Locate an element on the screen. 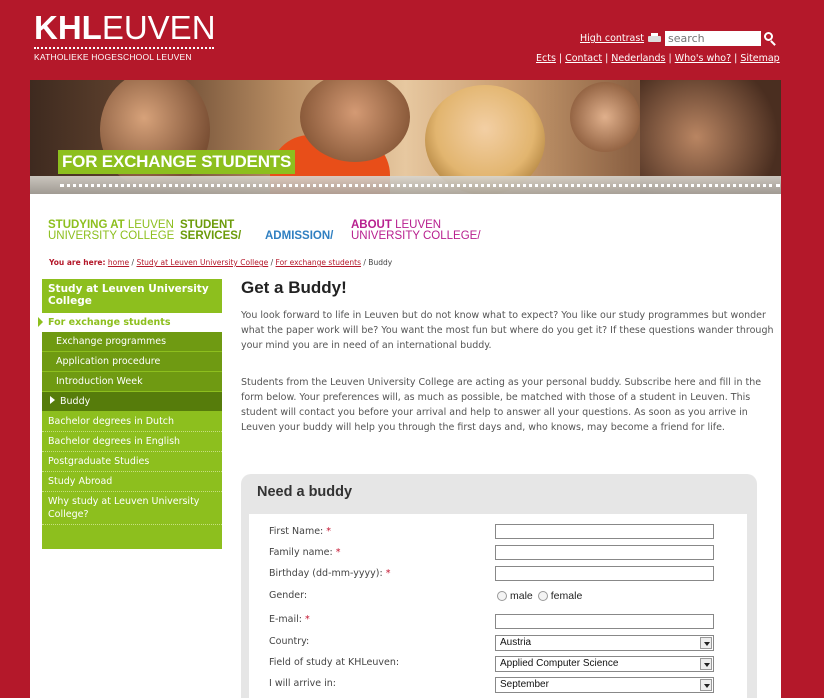  field-of-study-label: Field of study at KHLeuven: is located at coordinates (334, 662).